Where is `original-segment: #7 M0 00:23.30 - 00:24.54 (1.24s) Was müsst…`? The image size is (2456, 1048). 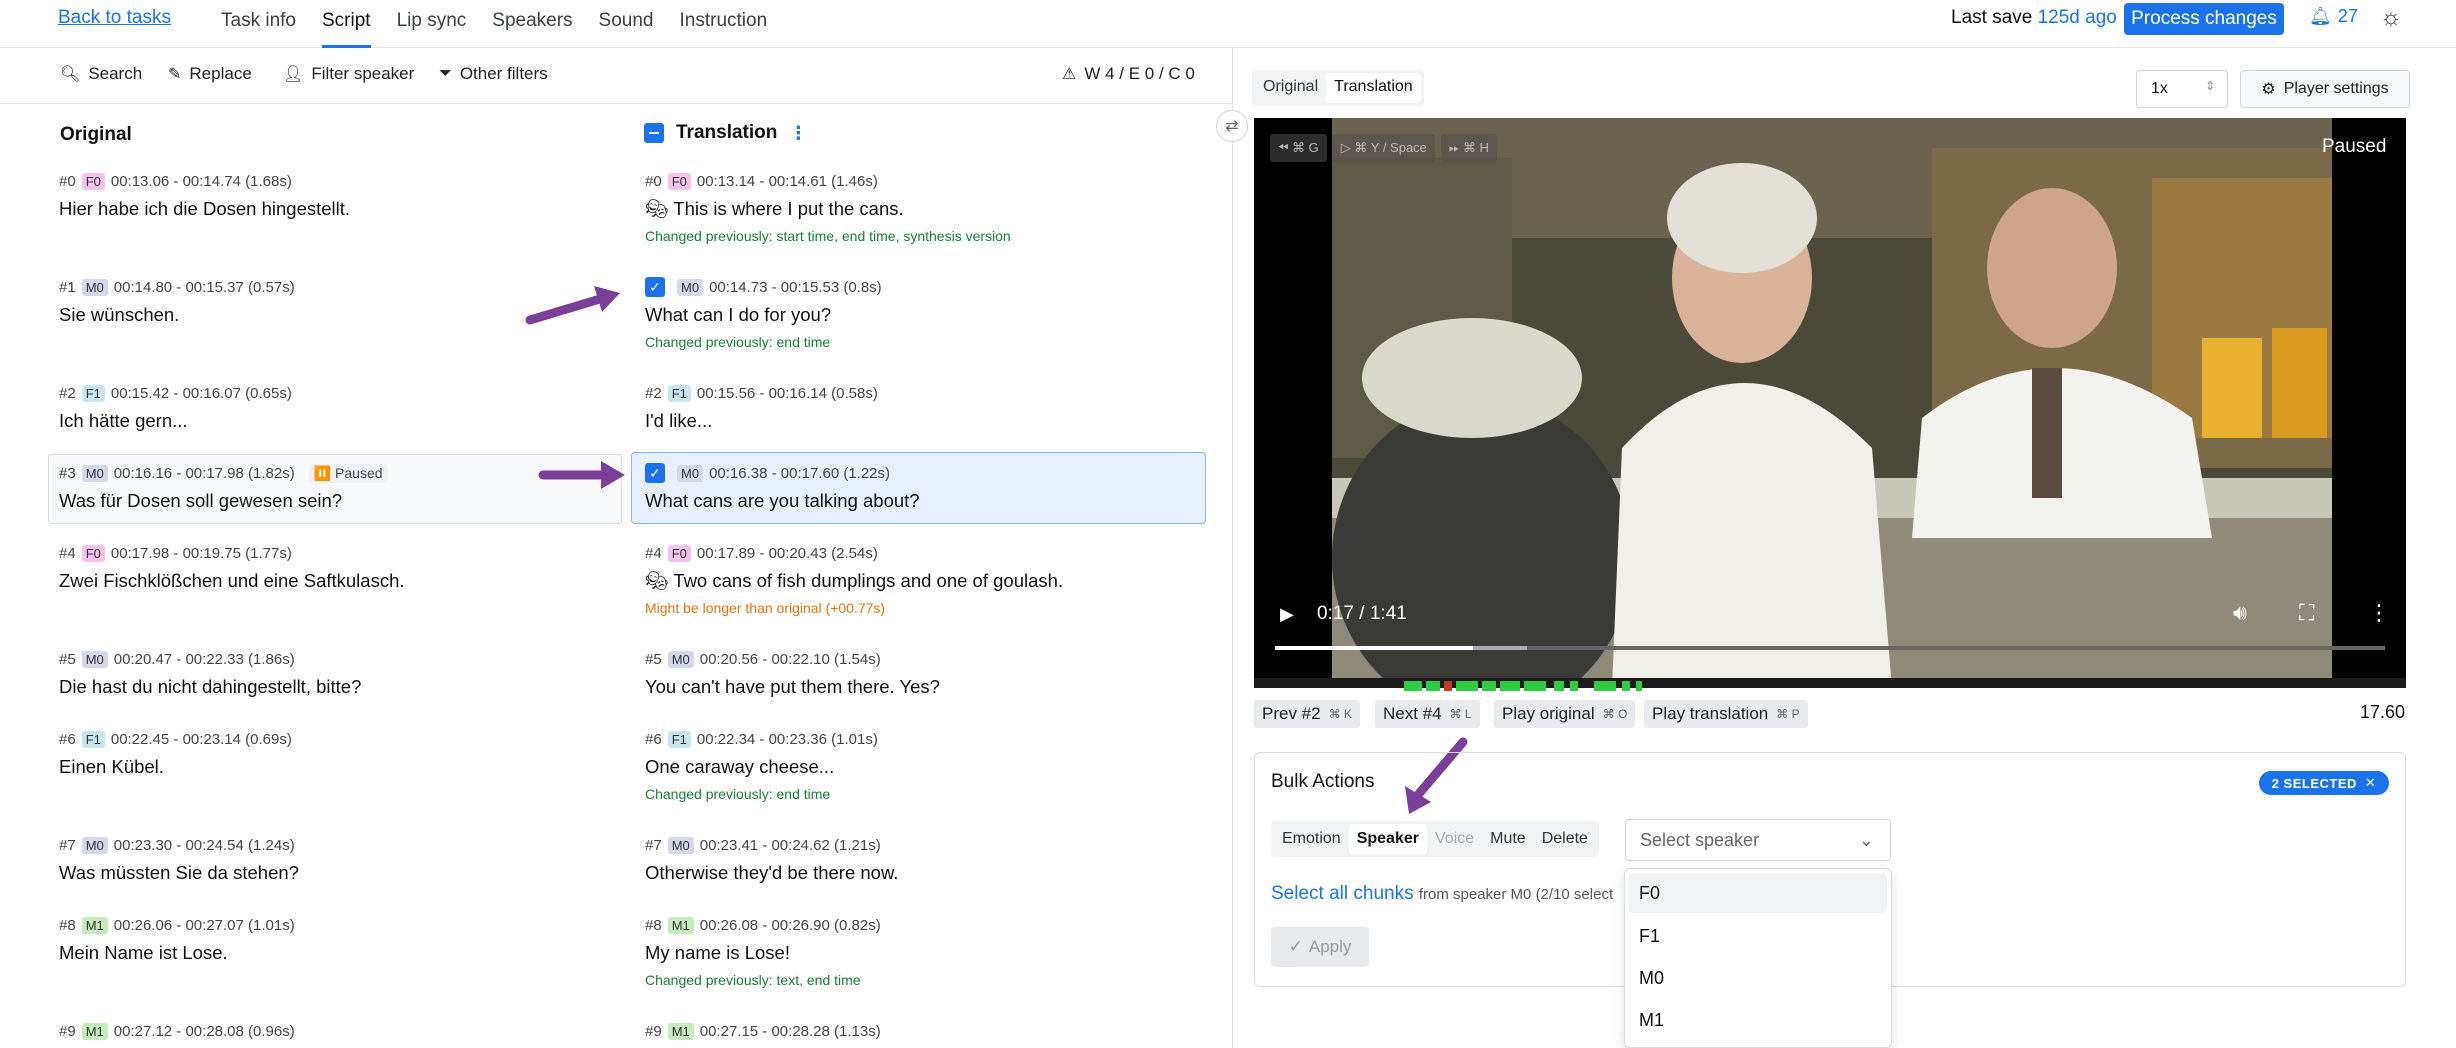
original-segment: #7 M0 00:23.30 - 00:24.54 (1.24s) Was müsst… is located at coordinates (179, 859).